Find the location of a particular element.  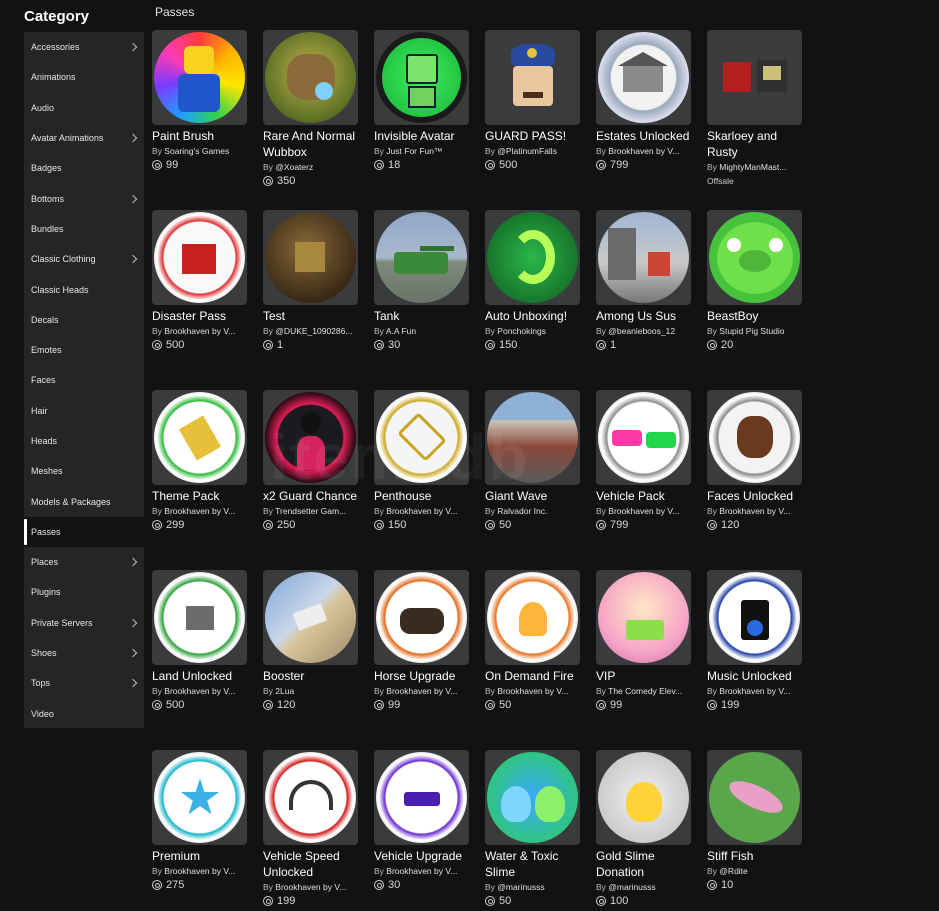

music-unlocked-thumbnail is located at coordinates (754, 617).